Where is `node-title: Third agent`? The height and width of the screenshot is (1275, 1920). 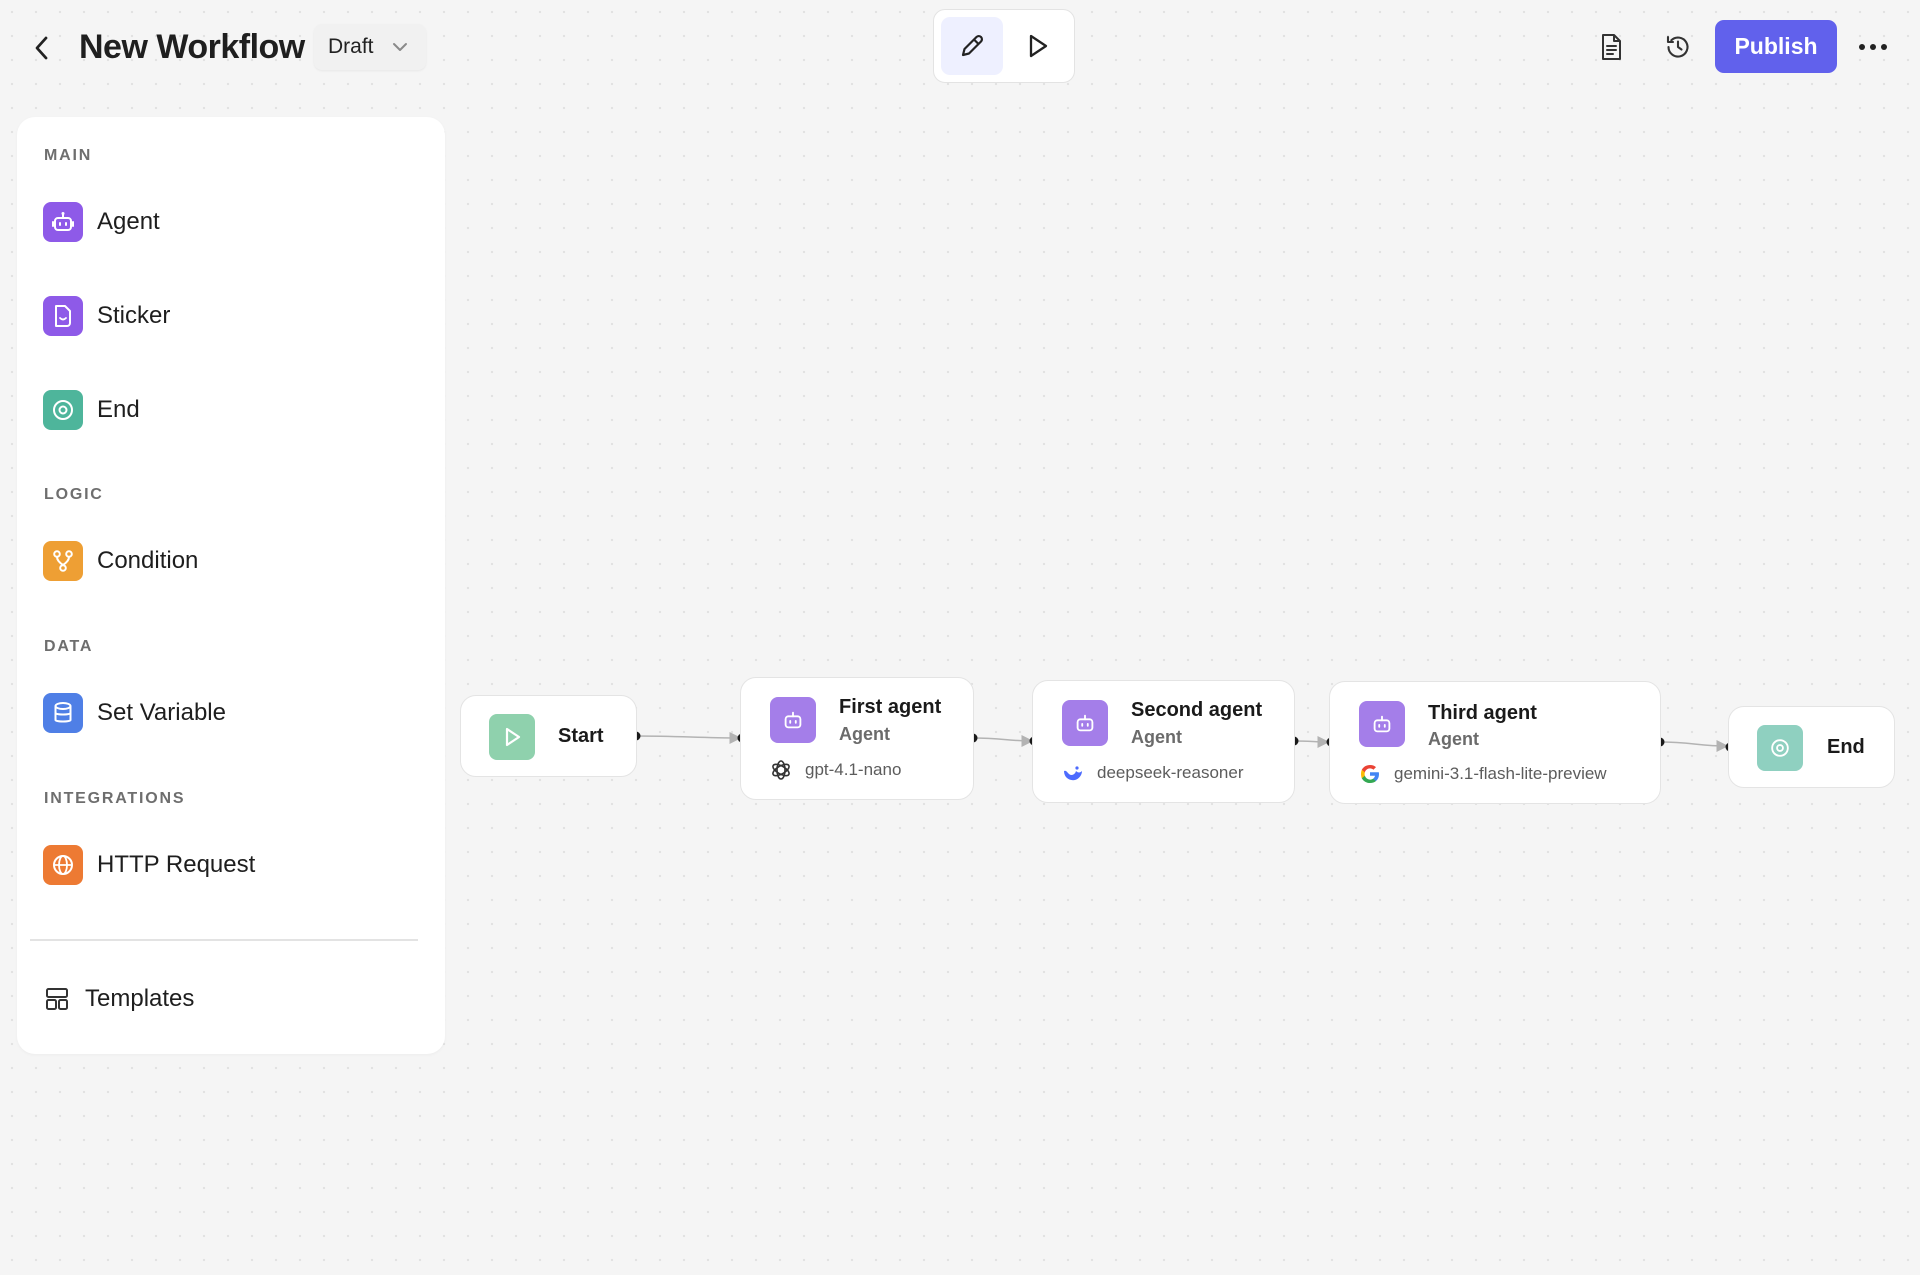
node-title: Third agent is located at coordinates (1482, 713).